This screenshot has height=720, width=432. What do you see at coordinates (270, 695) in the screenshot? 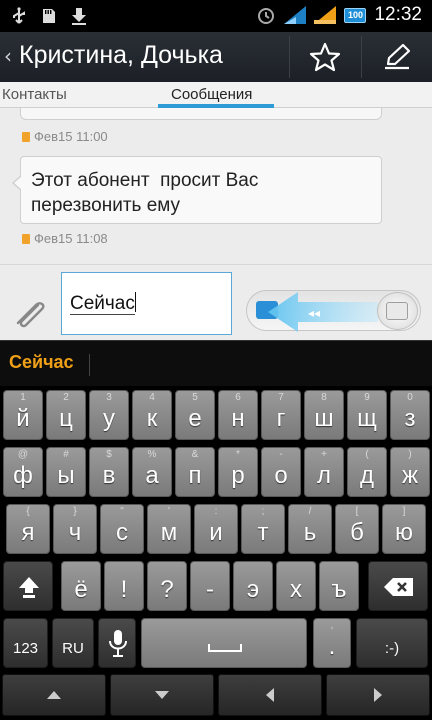
I see `nav-left-button` at bounding box center [270, 695].